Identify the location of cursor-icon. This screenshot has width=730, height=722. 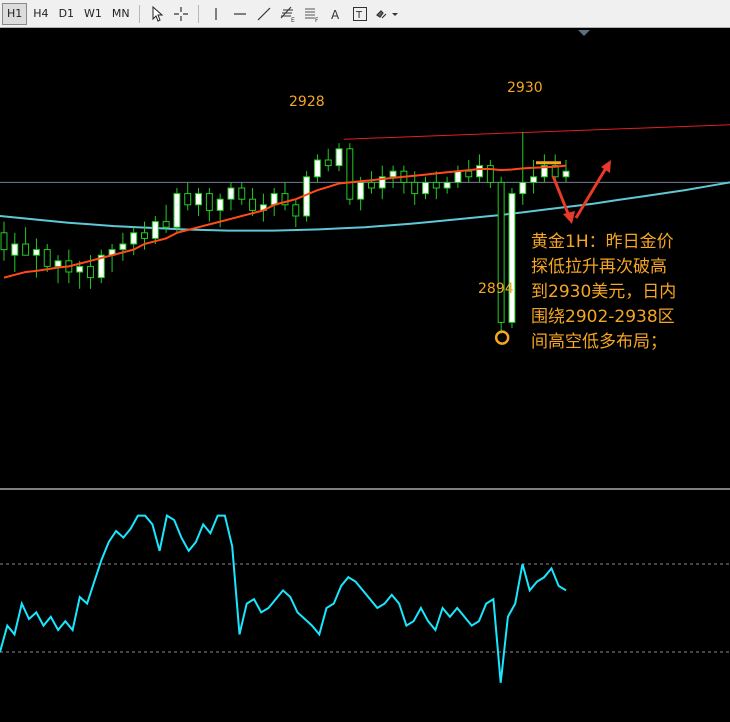
(157, 14).